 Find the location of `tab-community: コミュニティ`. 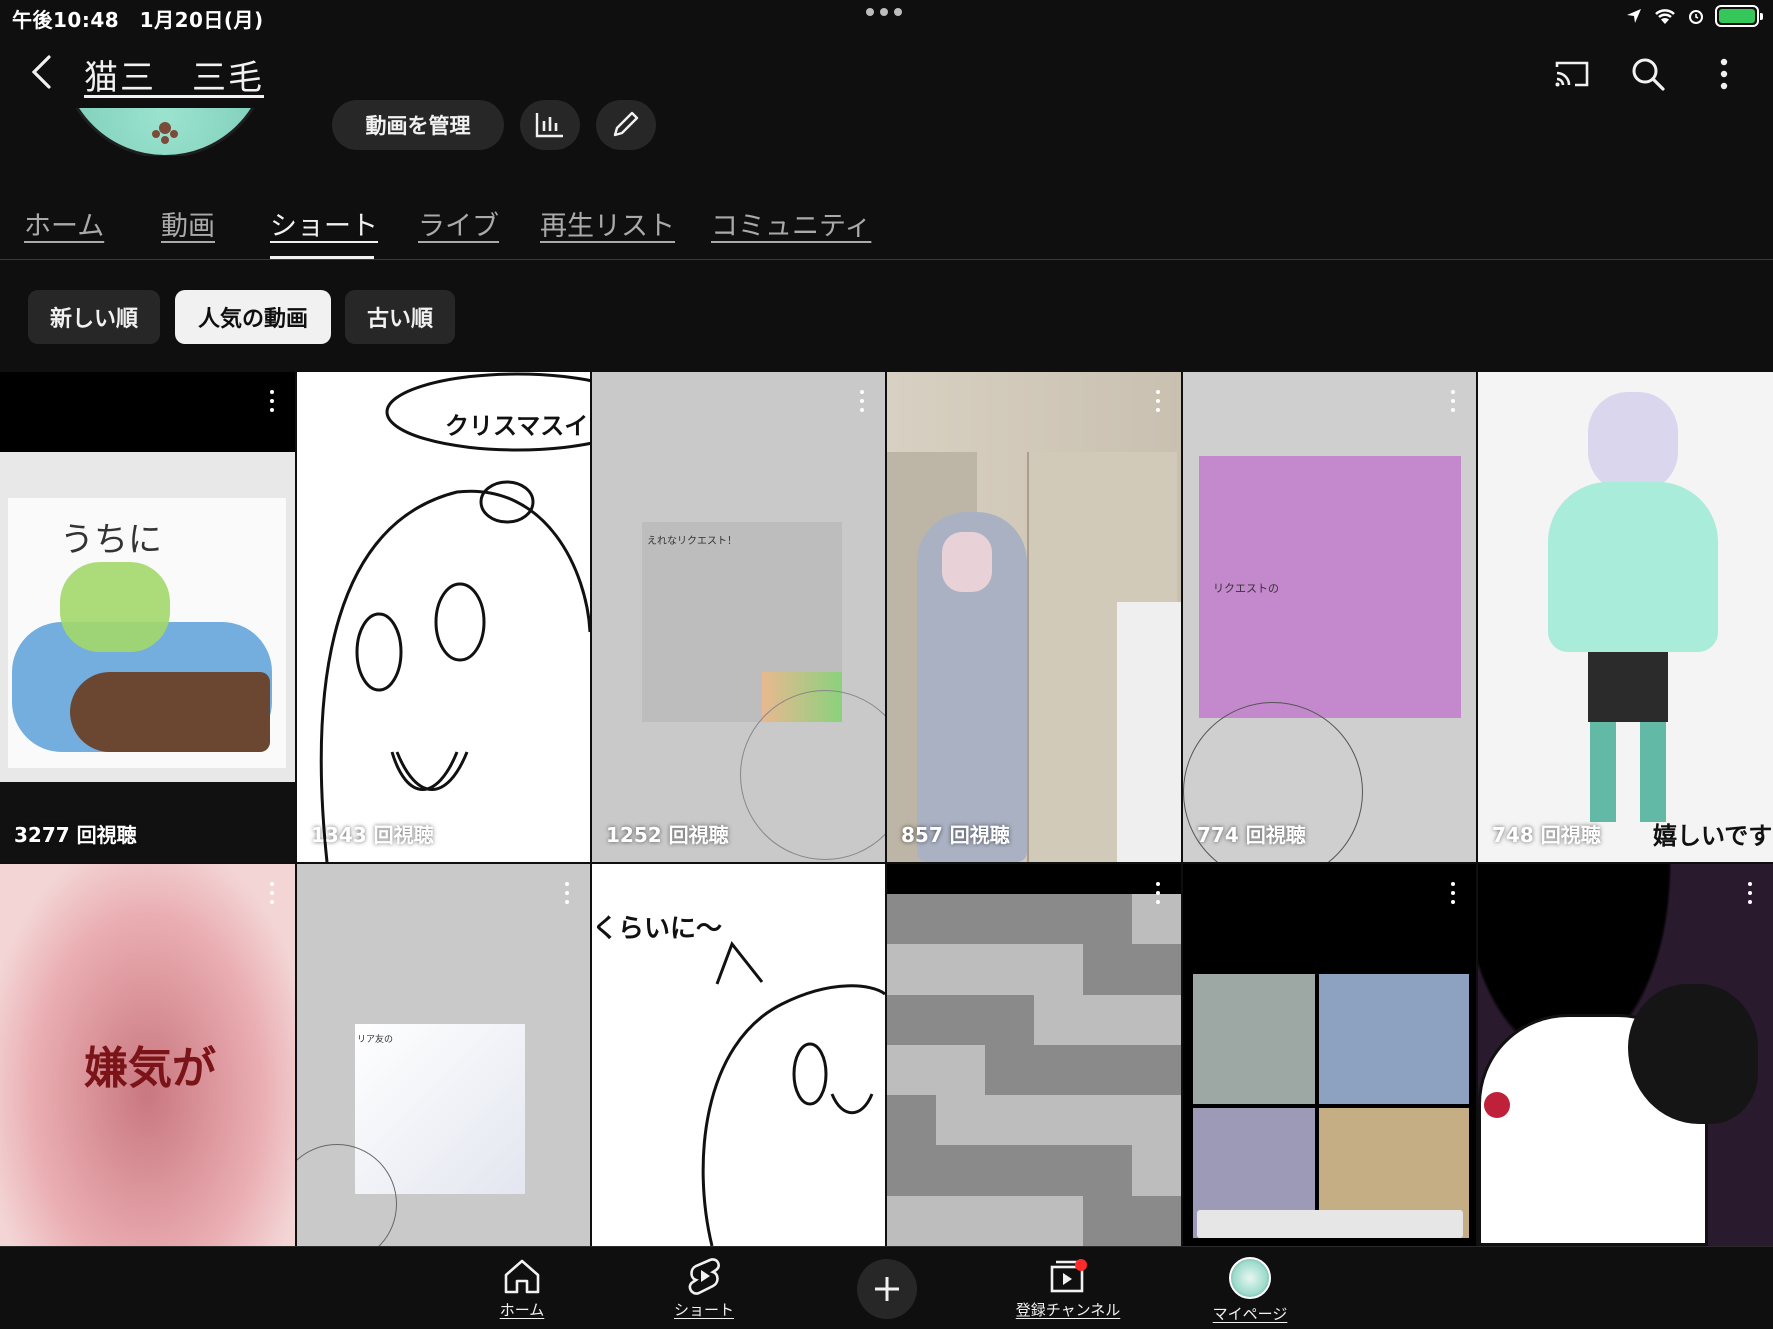

tab-community: コミュニティ is located at coordinates (791, 223).